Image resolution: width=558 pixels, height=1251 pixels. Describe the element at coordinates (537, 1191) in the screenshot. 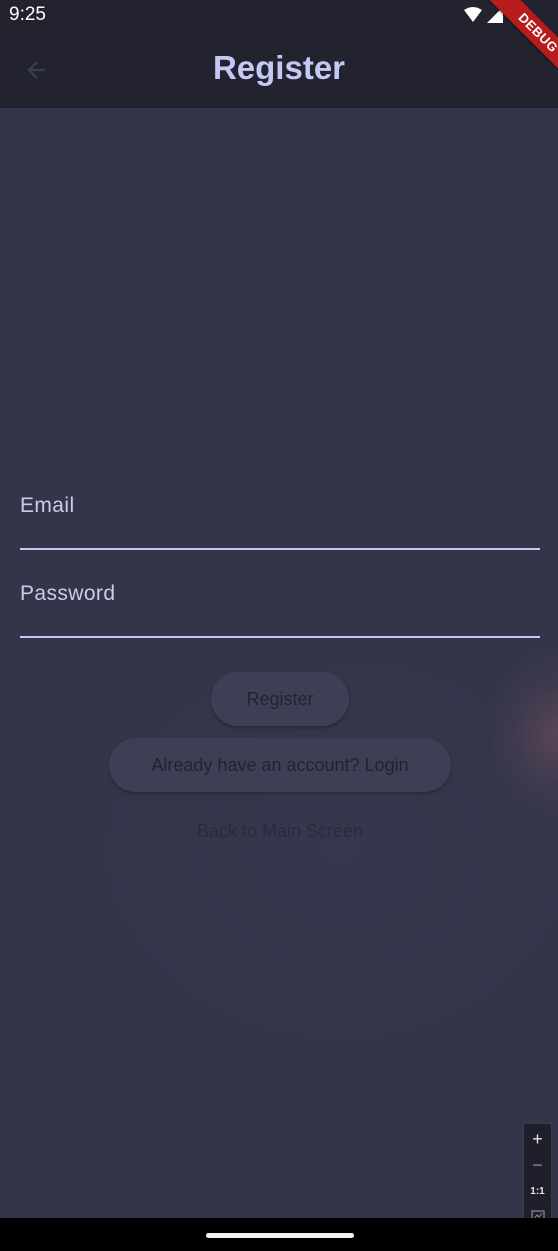

I see `actual-size-button: 1:1` at that location.